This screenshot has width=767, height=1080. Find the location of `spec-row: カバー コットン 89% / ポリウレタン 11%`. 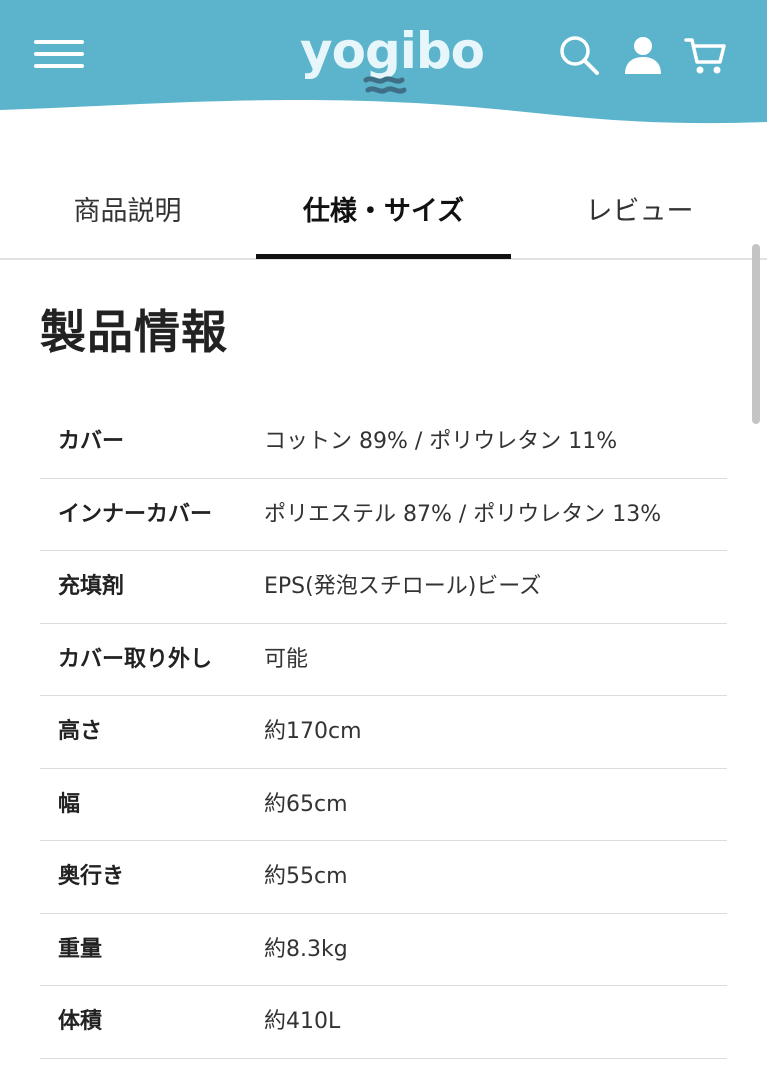

spec-row: カバー コットン 89% / ポリウレタン 11% is located at coordinates (383, 442).